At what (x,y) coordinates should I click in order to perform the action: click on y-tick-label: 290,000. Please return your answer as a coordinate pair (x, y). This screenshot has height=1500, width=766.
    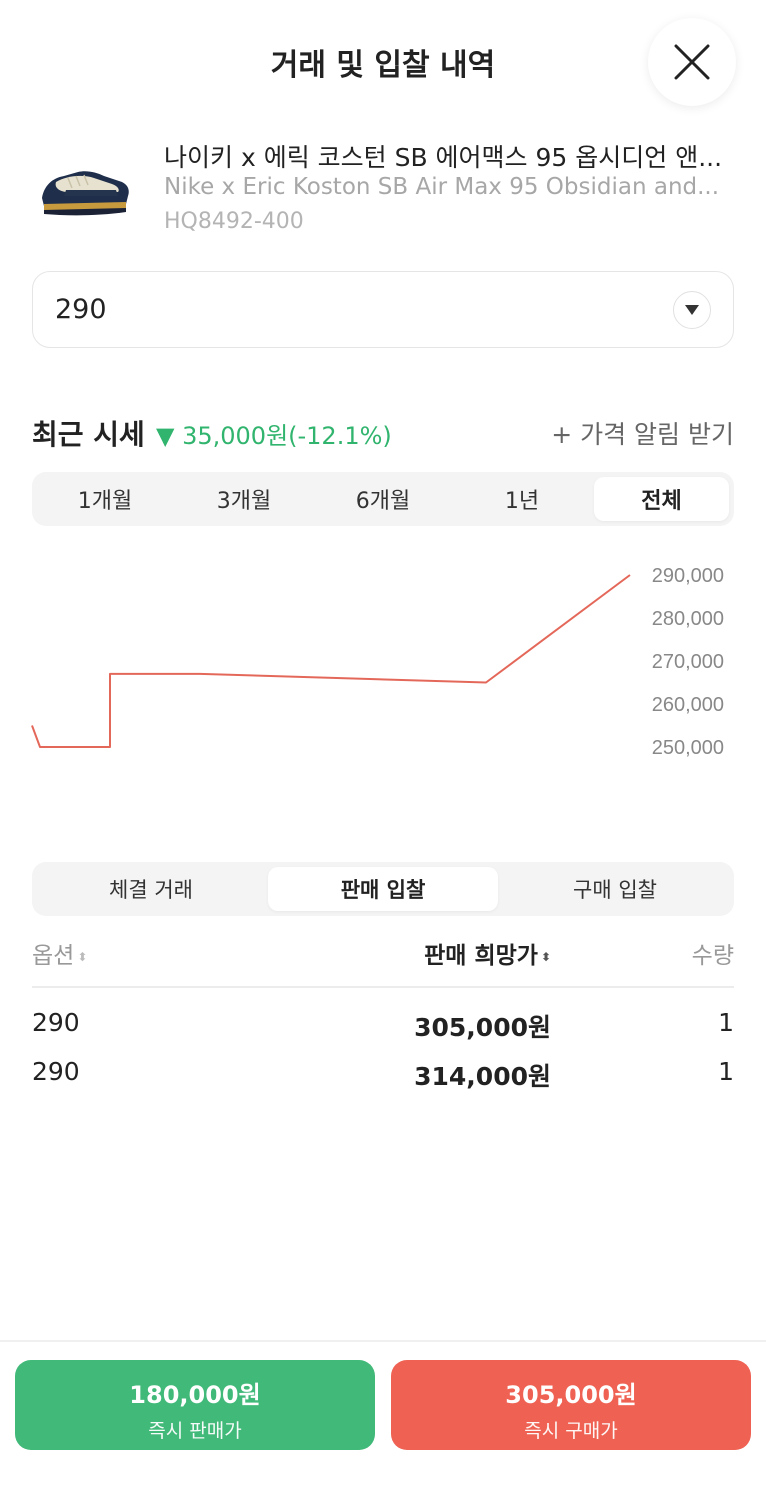
    Looking at the image, I should click on (688, 576).